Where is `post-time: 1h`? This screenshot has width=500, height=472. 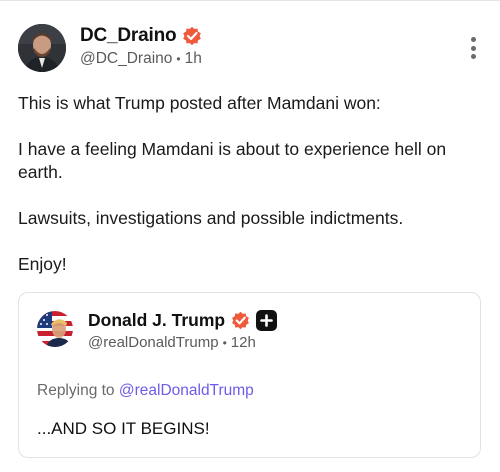 post-time: 1h is located at coordinates (193, 58).